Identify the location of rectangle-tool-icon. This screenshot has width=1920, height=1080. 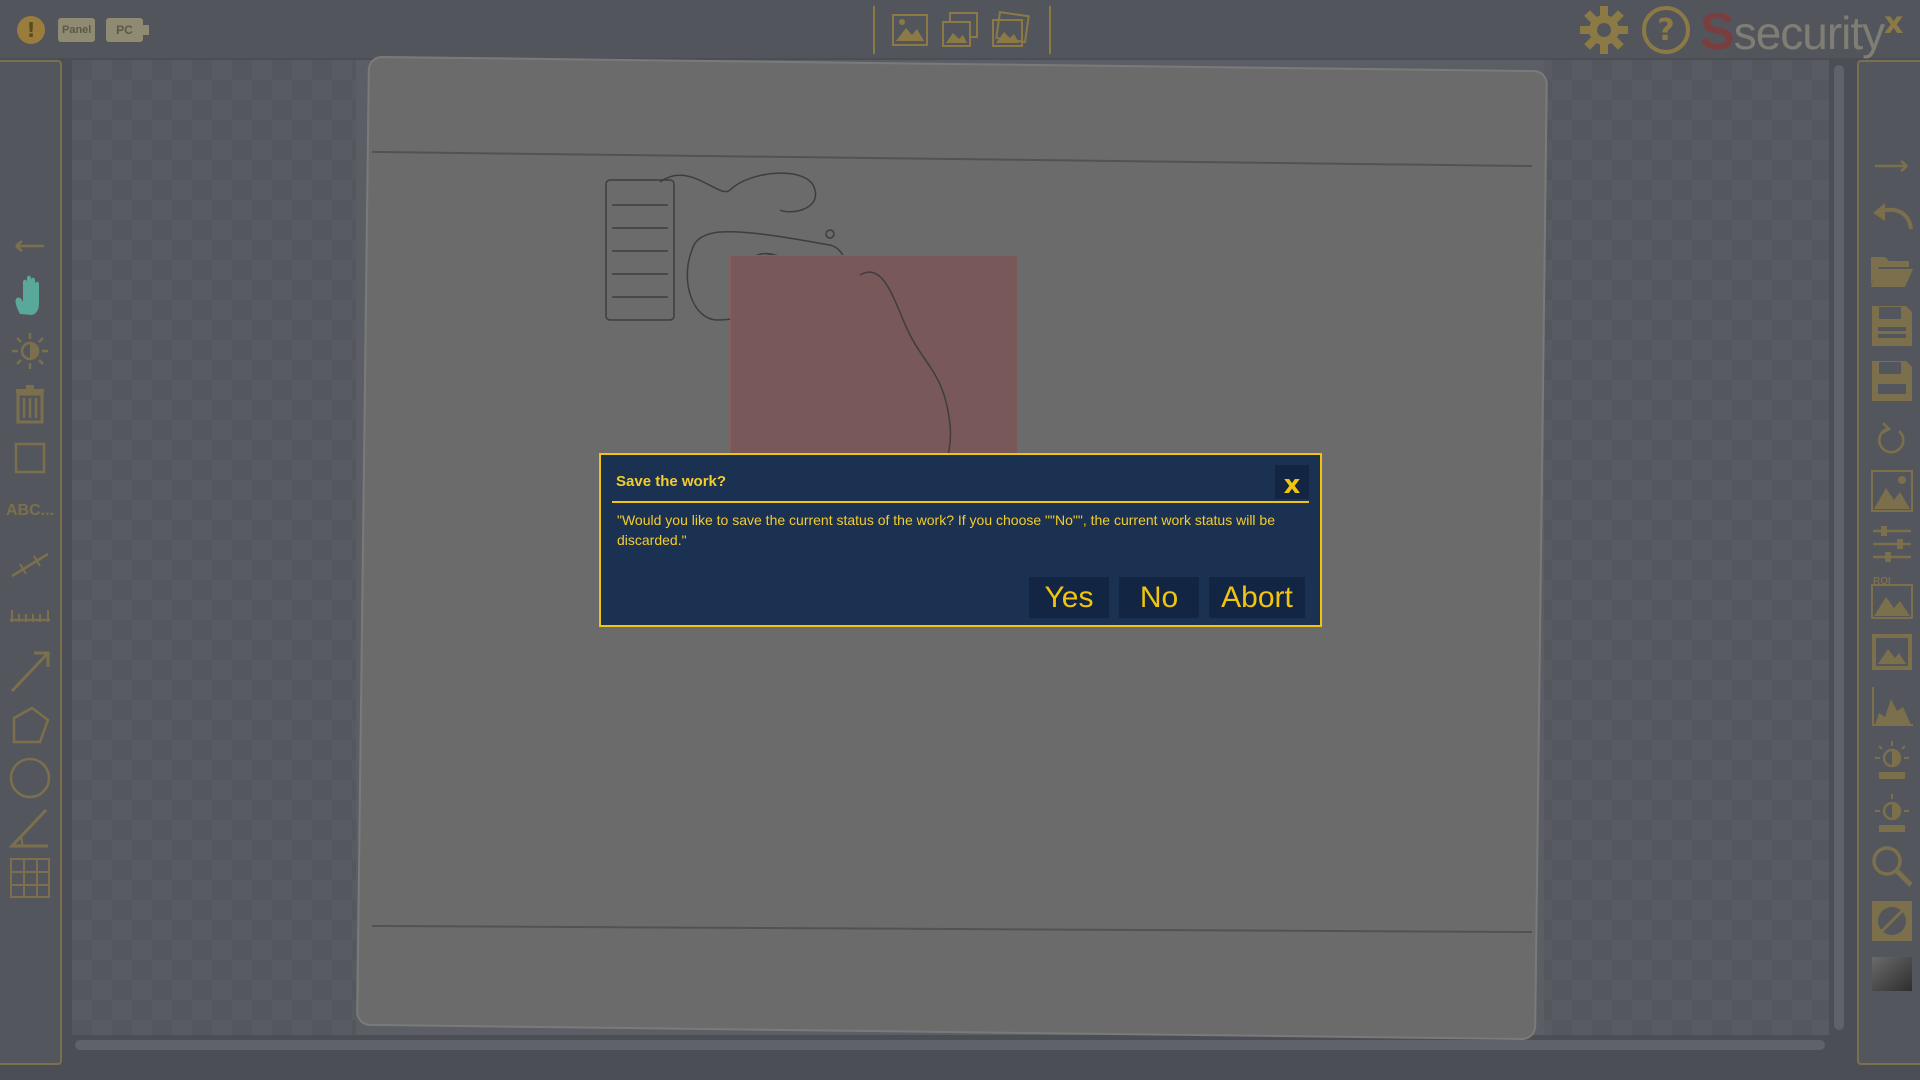
(30, 458).